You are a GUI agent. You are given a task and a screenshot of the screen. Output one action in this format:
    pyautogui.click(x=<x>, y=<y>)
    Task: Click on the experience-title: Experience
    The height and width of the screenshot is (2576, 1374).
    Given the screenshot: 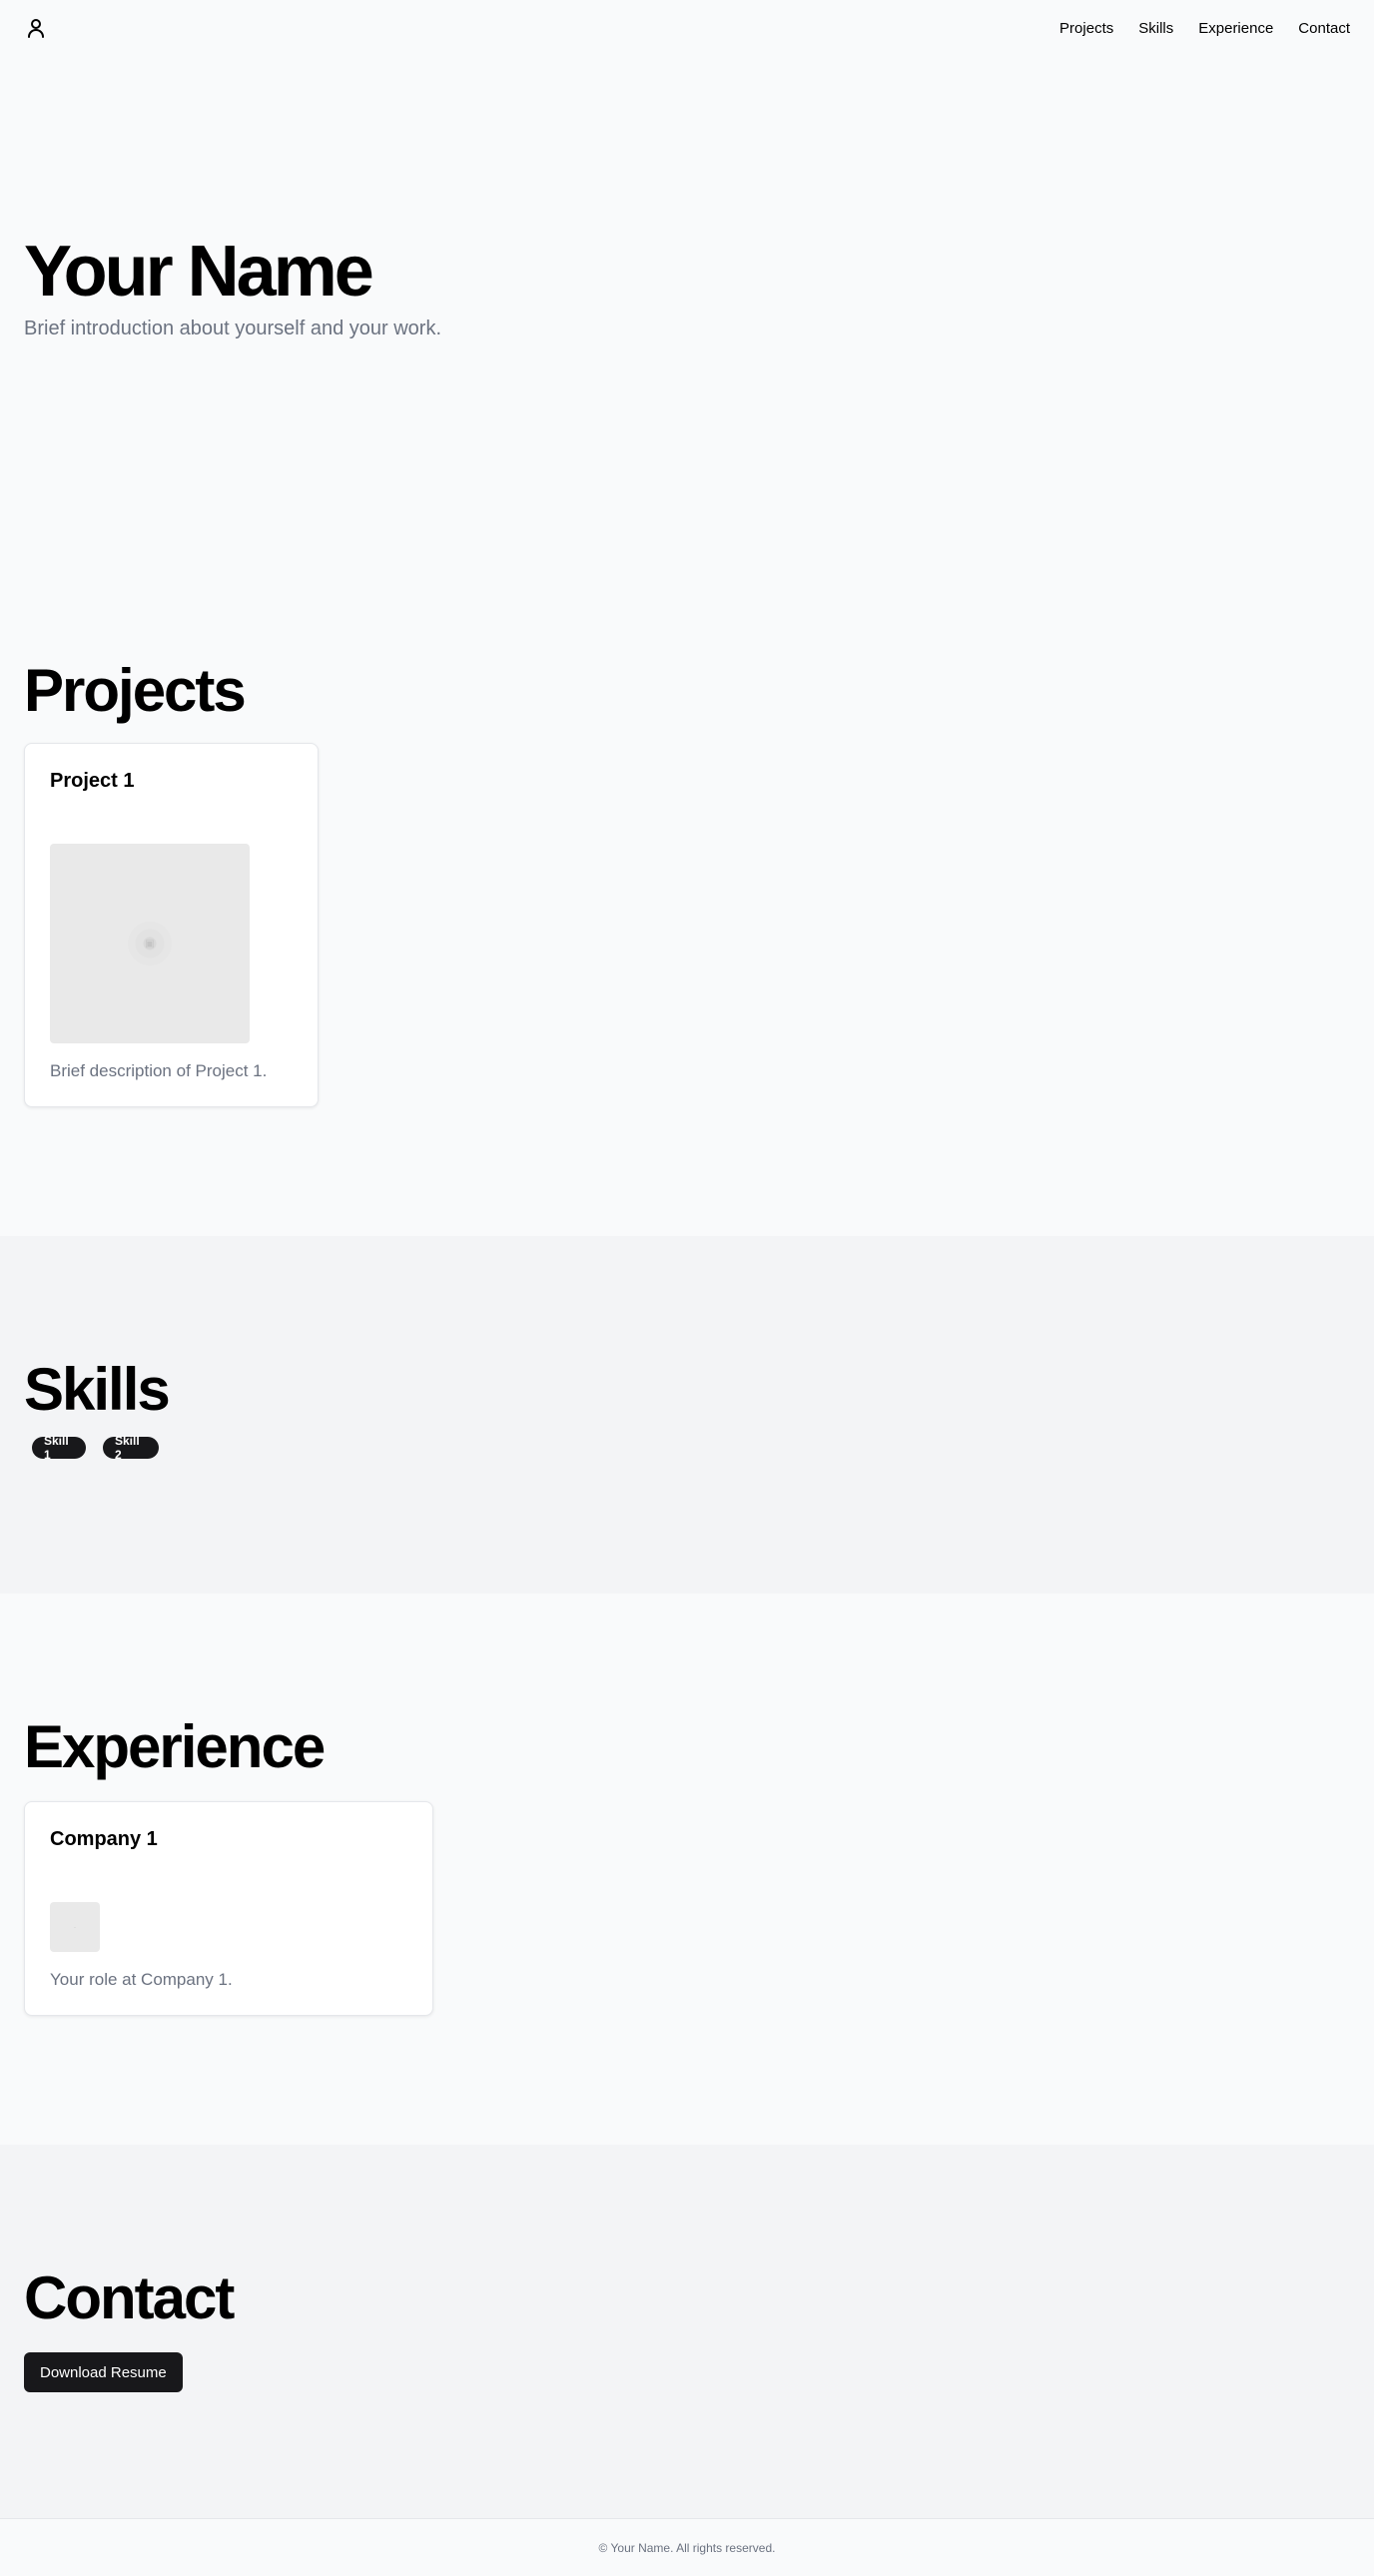 What is the action you would take?
    pyautogui.click(x=175, y=1746)
    